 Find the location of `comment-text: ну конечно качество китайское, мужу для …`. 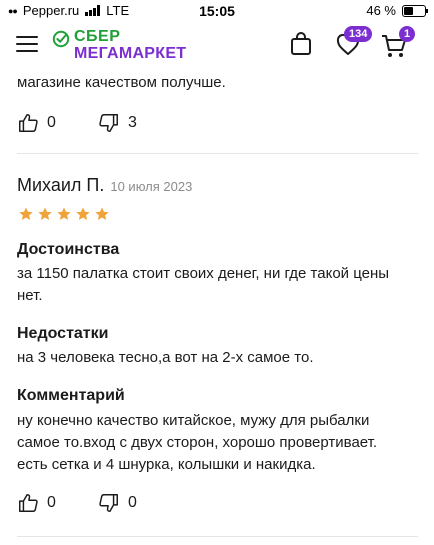

comment-text: ну конечно качество китайское, мужу для … is located at coordinates (197, 443).